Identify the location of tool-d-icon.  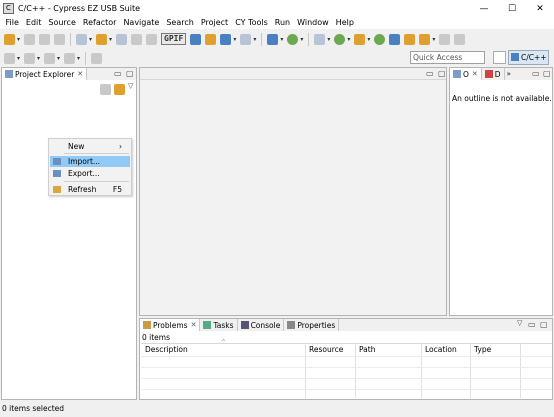
(425, 39).